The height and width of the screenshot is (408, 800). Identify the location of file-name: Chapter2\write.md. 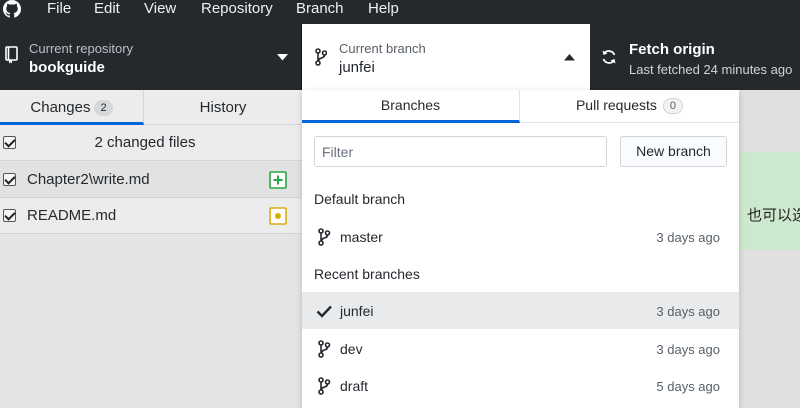
(88, 179).